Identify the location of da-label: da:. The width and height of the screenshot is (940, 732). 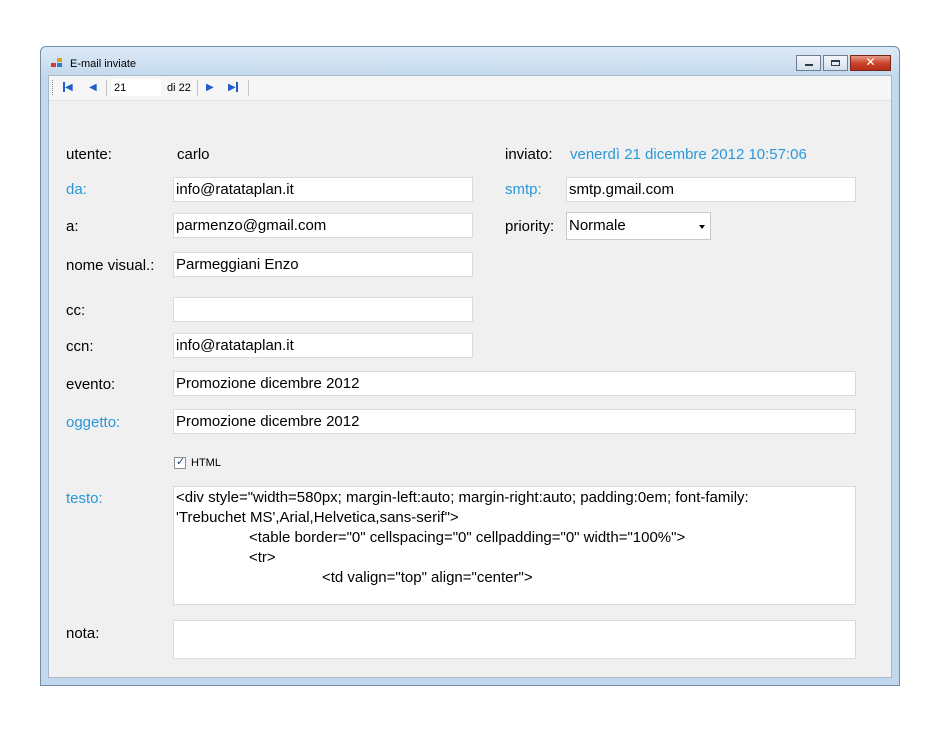
(76, 189).